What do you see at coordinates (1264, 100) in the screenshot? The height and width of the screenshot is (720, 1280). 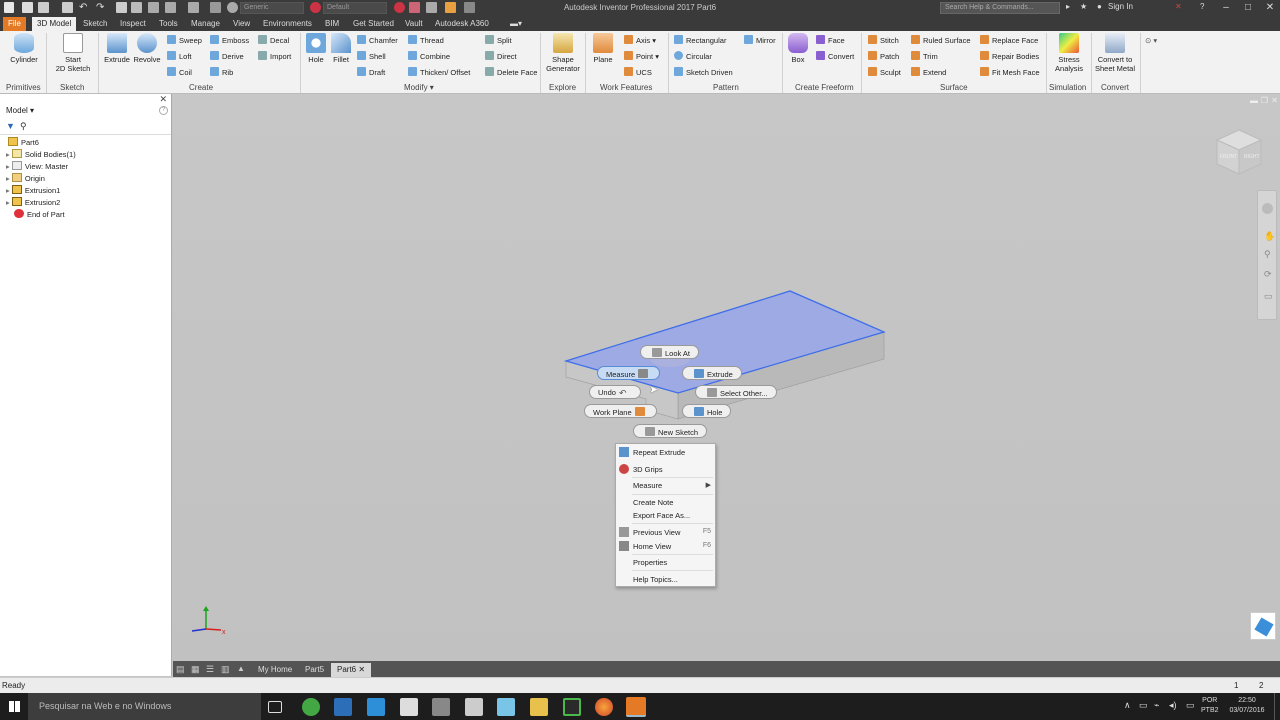 I see `viewport-restore-icon: ❐` at bounding box center [1264, 100].